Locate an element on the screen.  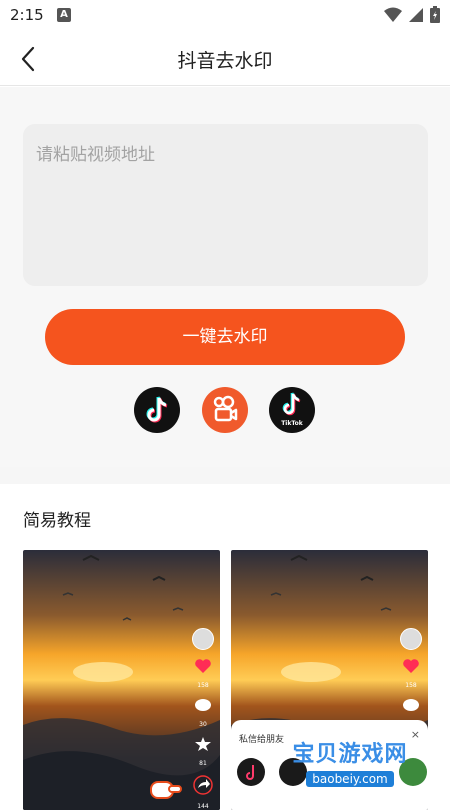
tiktok-icon: TikTok is located at coordinates (292, 409).